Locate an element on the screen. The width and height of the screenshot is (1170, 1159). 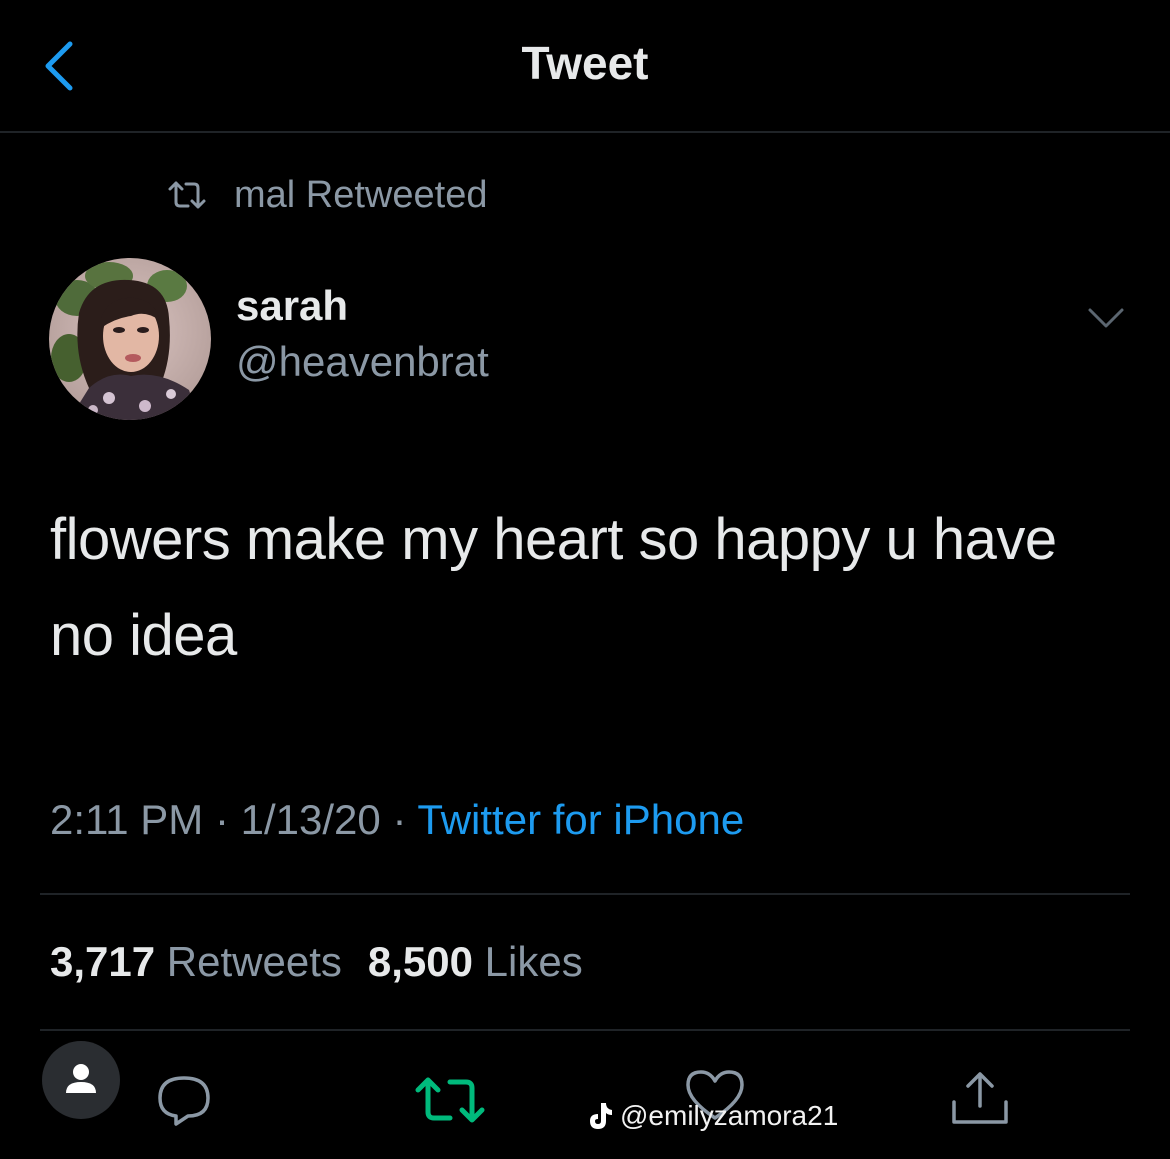
more-options-button is located at coordinates (1106, 317).